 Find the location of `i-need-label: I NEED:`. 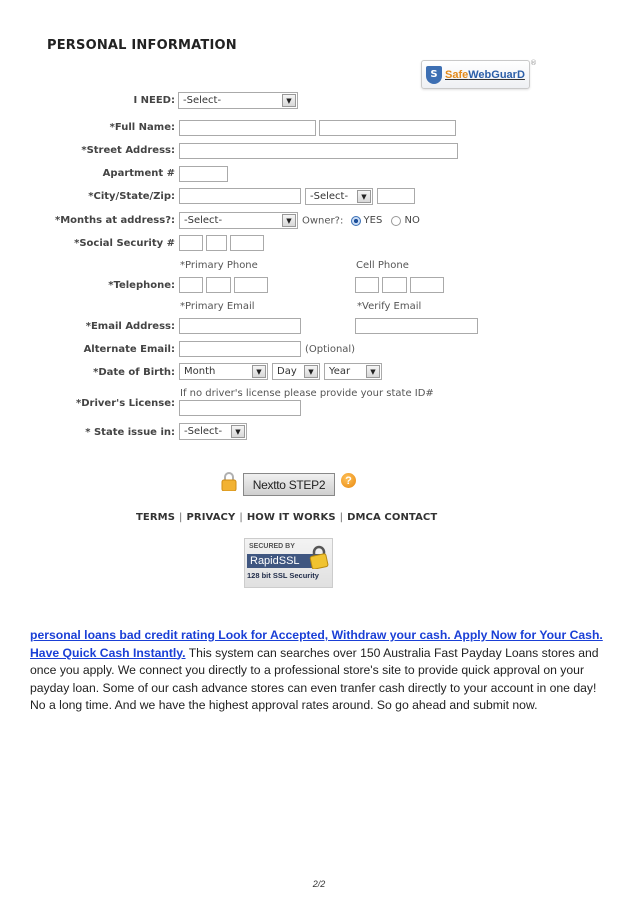

i-need-label: I NEED: is located at coordinates (154, 100).